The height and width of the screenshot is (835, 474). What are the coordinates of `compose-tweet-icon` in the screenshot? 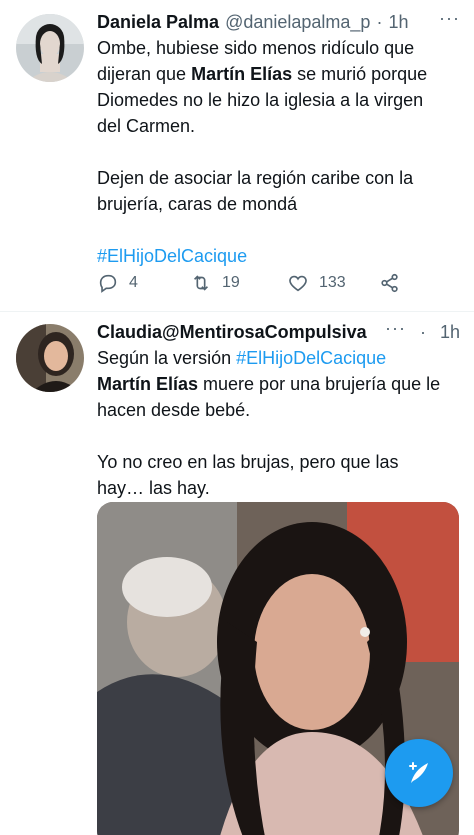 It's located at (418, 772).